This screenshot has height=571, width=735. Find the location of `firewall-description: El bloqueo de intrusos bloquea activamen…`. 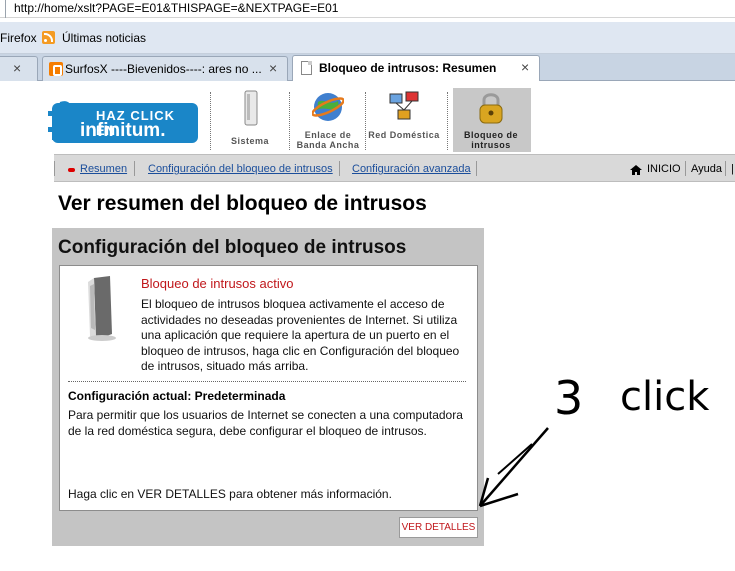

firewall-description: El bloqueo de intrusos bloquea activamen… is located at coordinates (300, 335).